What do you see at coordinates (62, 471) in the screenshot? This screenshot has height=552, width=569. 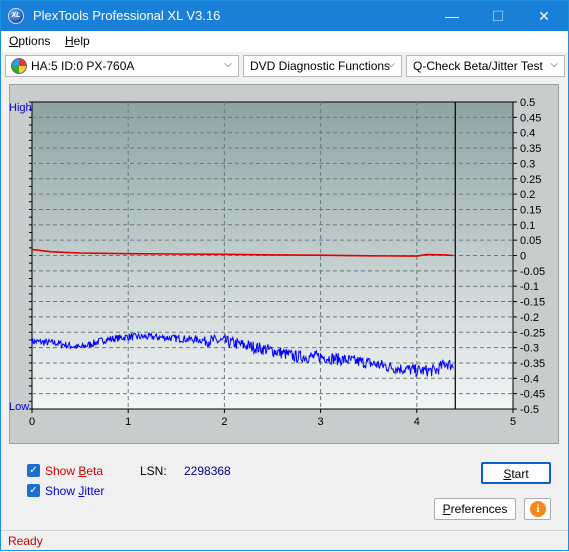 I see `show-beta-label-pre: Show` at bounding box center [62, 471].